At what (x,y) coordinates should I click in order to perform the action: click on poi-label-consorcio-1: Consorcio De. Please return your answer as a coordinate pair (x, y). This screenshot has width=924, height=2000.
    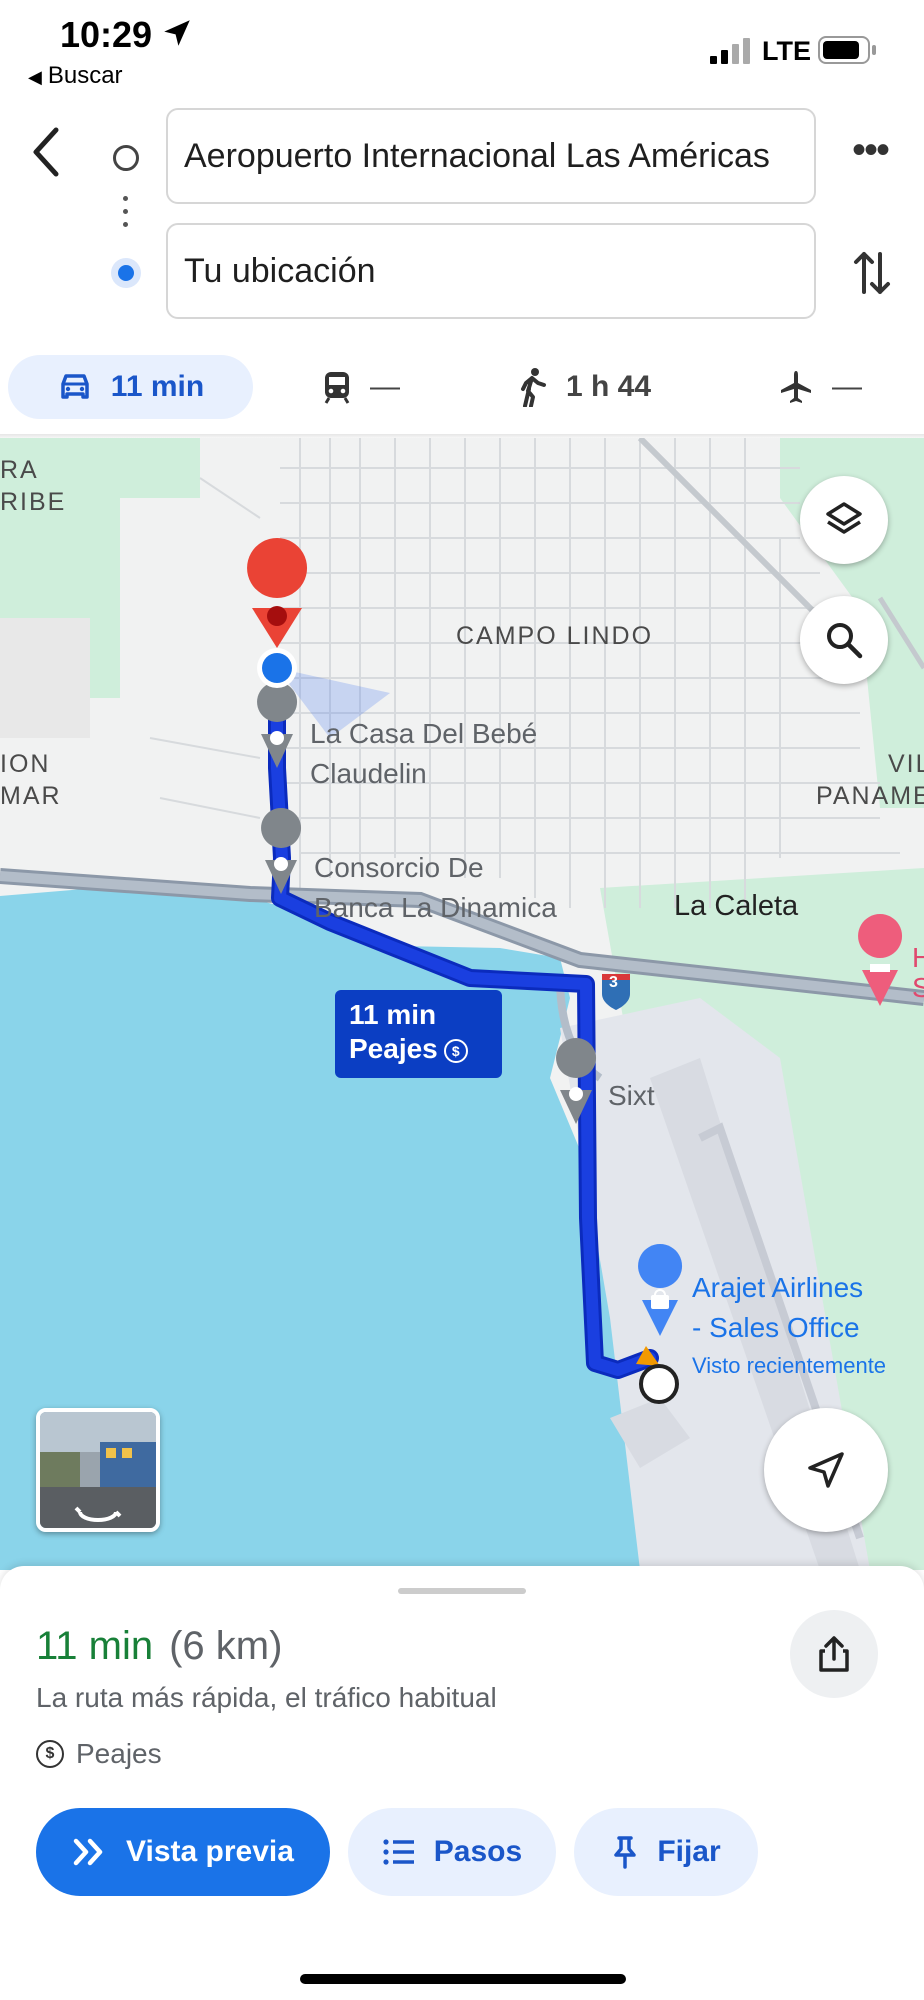
    Looking at the image, I should click on (399, 868).